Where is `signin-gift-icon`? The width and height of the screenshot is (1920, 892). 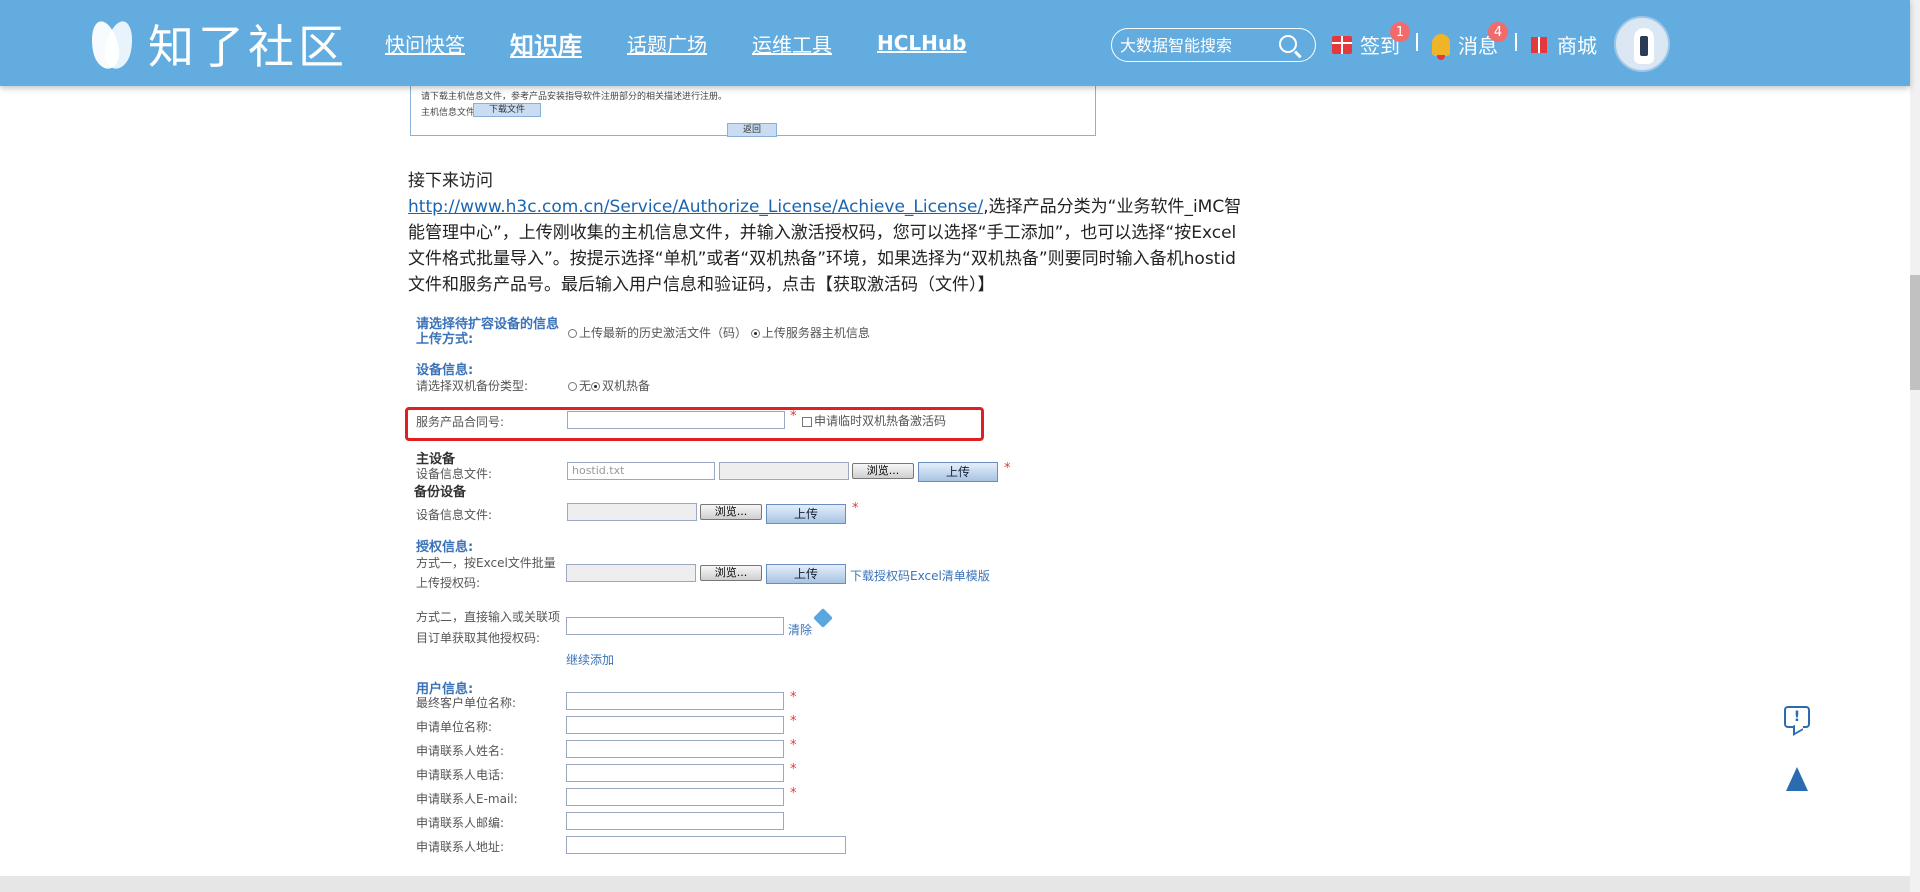
signin-gift-icon is located at coordinates (1342, 44).